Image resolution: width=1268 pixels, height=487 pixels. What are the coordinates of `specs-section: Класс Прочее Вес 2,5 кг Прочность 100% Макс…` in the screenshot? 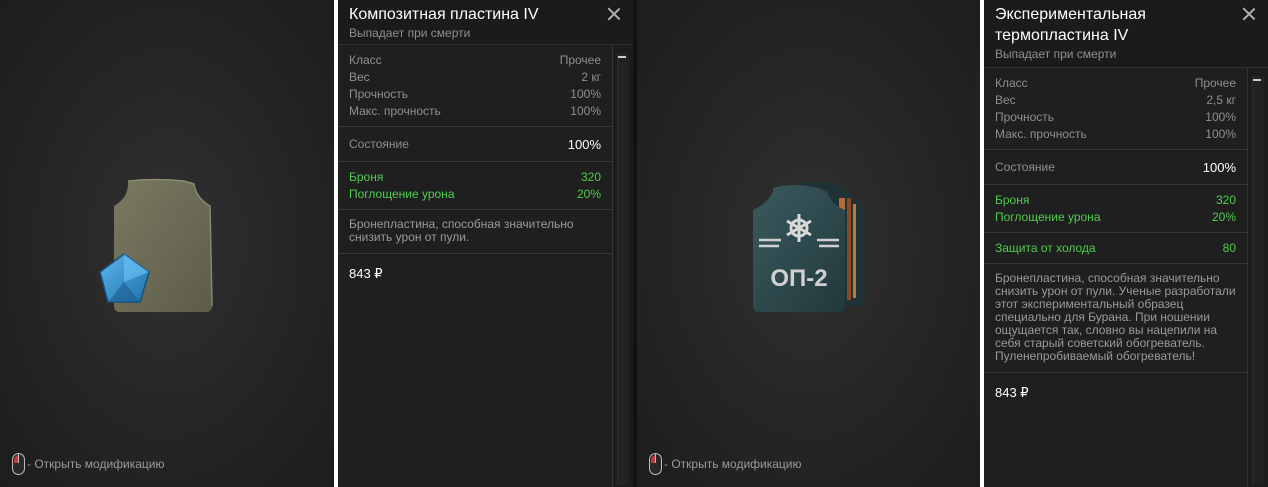 It's located at (1115, 109).